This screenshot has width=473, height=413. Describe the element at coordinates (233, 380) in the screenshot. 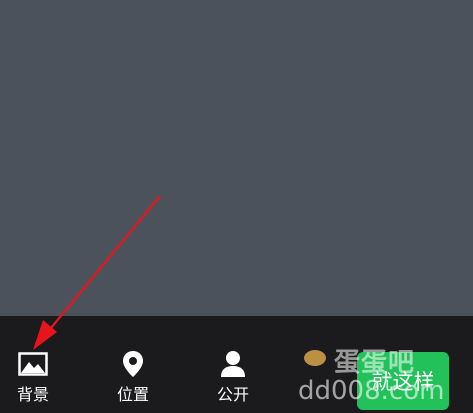

I see `visibility-tool-button: 公开` at that location.